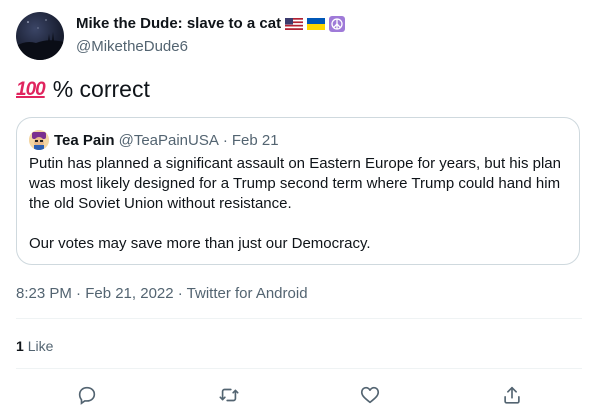 This screenshot has height=419, width=598. What do you see at coordinates (31, 89) in the screenshot?
I see `hundred-points-icon: 100` at bounding box center [31, 89].